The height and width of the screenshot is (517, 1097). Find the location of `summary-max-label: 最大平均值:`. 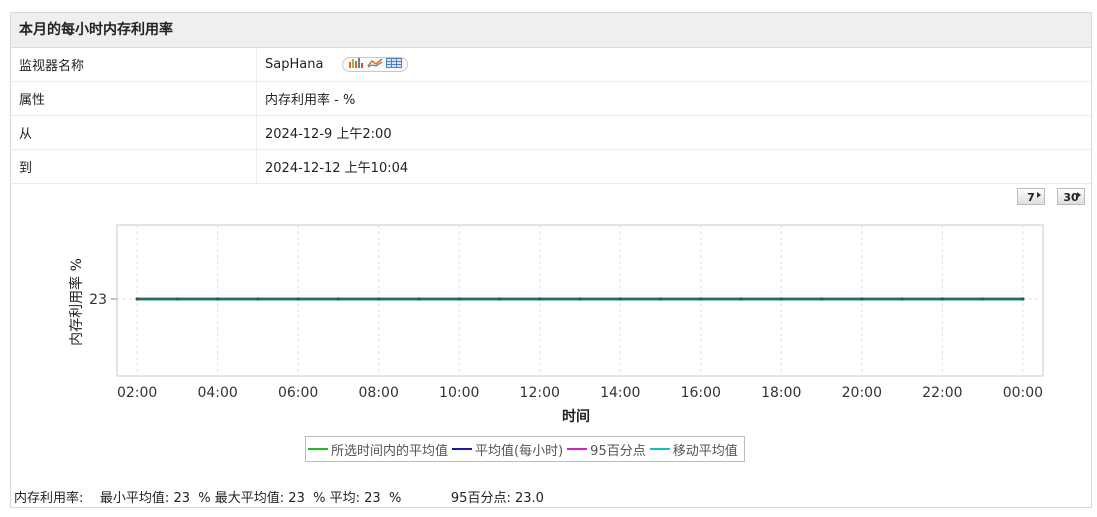

summary-max-label: 最大平均值: is located at coordinates (249, 498).